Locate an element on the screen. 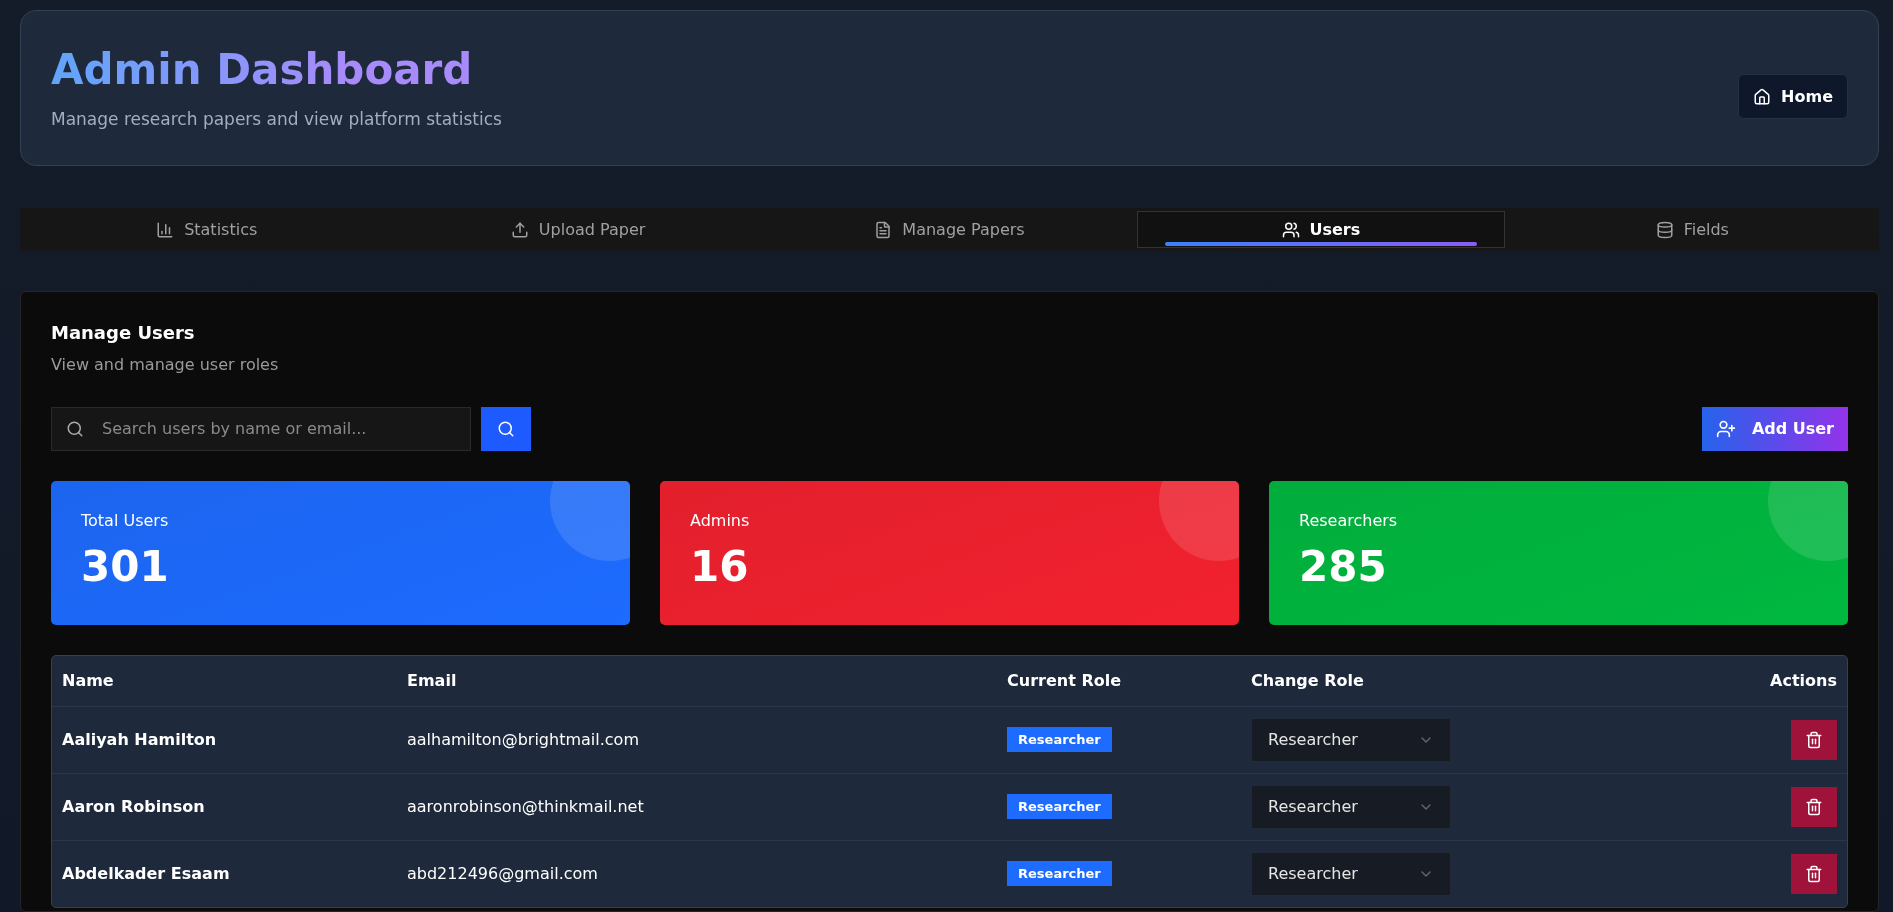 The height and width of the screenshot is (912, 1893). column-header: Name is located at coordinates (88, 681).